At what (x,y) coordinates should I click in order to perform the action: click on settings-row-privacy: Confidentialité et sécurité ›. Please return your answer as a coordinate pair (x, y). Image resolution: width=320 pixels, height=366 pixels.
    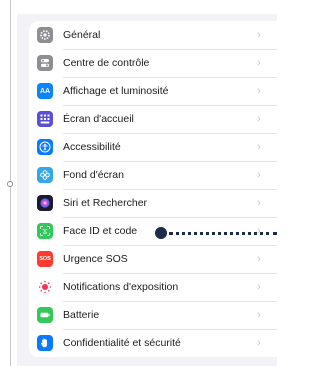
    Looking at the image, I should click on (153, 343).